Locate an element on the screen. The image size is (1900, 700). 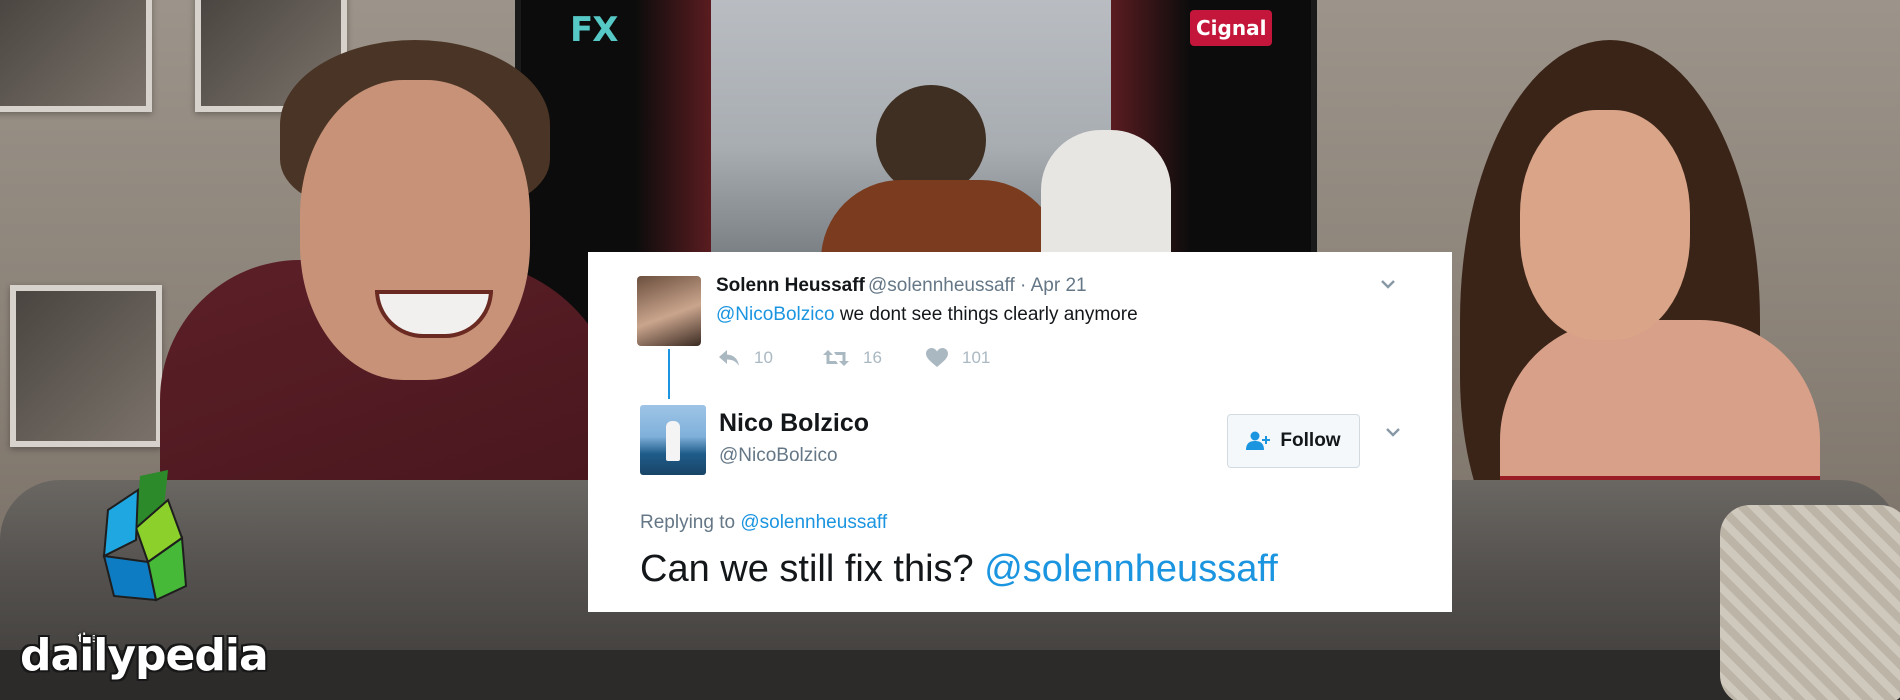
tweet-date: Apr 21 is located at coordinates (1059, 285).